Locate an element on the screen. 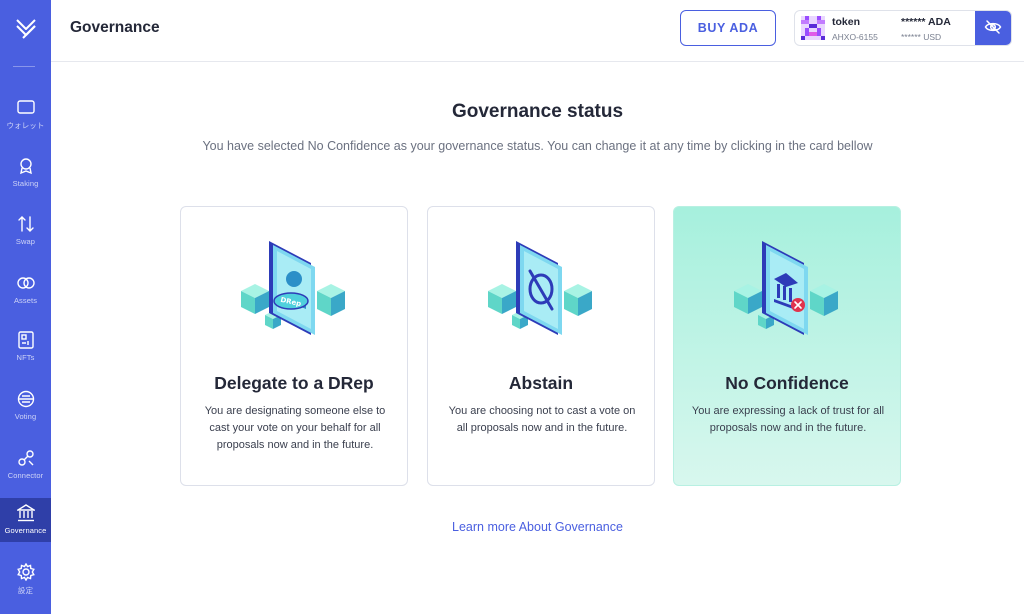  yoroi-logo-icon is located at coordinates (25, 29).